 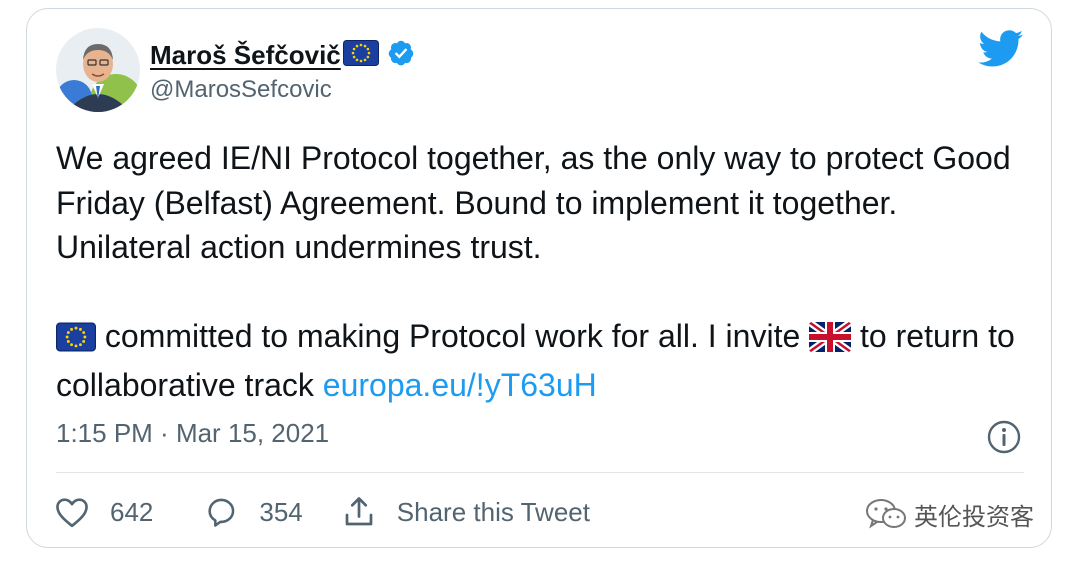 I want to click on heart-icon, so click(x=72, y=513).